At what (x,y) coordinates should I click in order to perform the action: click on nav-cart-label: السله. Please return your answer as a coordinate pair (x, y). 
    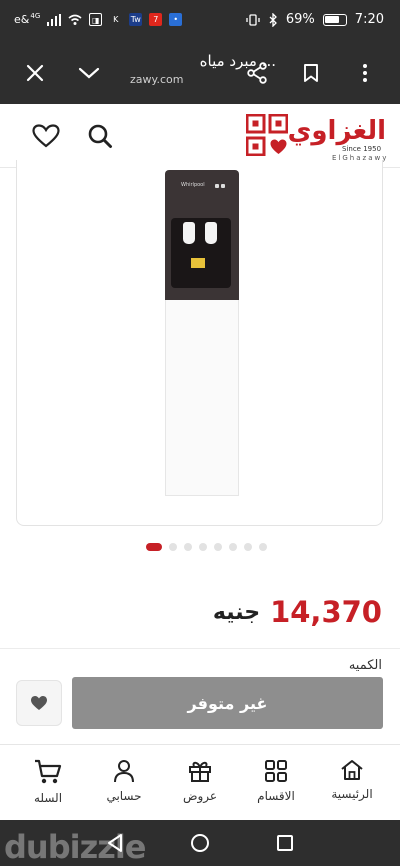
    Looking at the image, I should click on (48, 798).